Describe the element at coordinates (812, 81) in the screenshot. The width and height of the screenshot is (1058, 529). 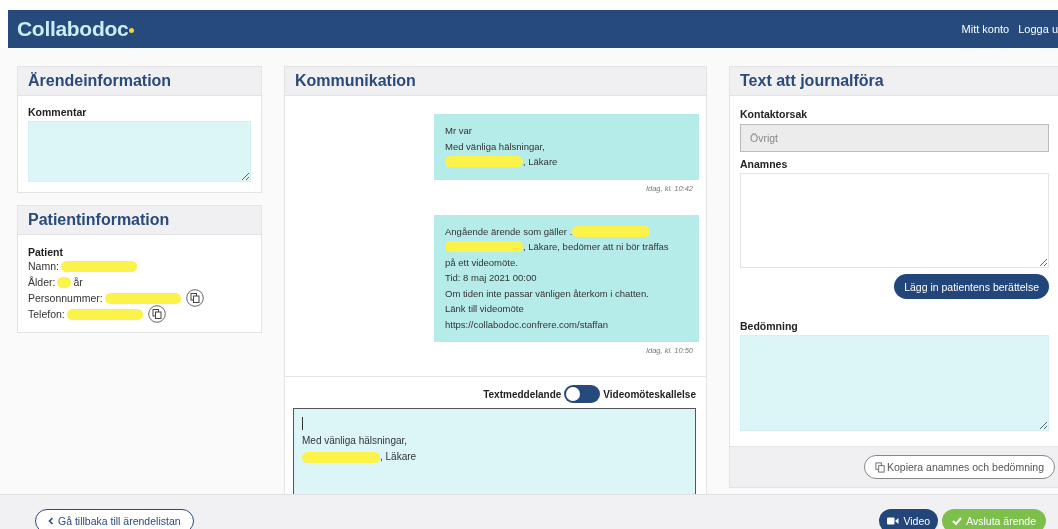
I see `panel-title: Text att journalföra` at that location.